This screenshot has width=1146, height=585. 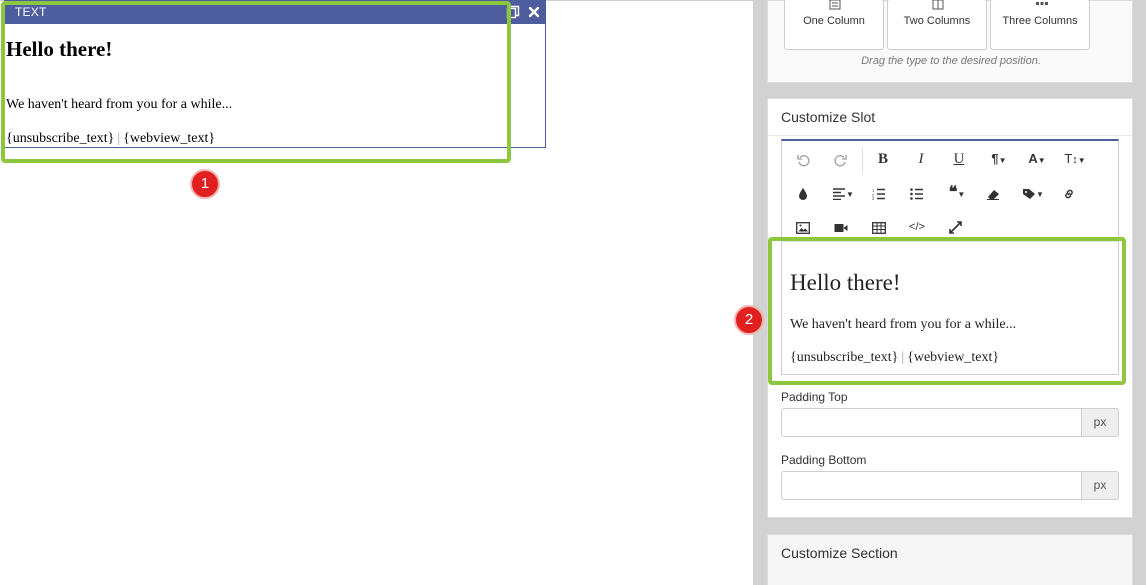 What do you see at coordinates (883, 159) in the screenshot?
I see `bold-button: B` at bounding box center [883, 159].